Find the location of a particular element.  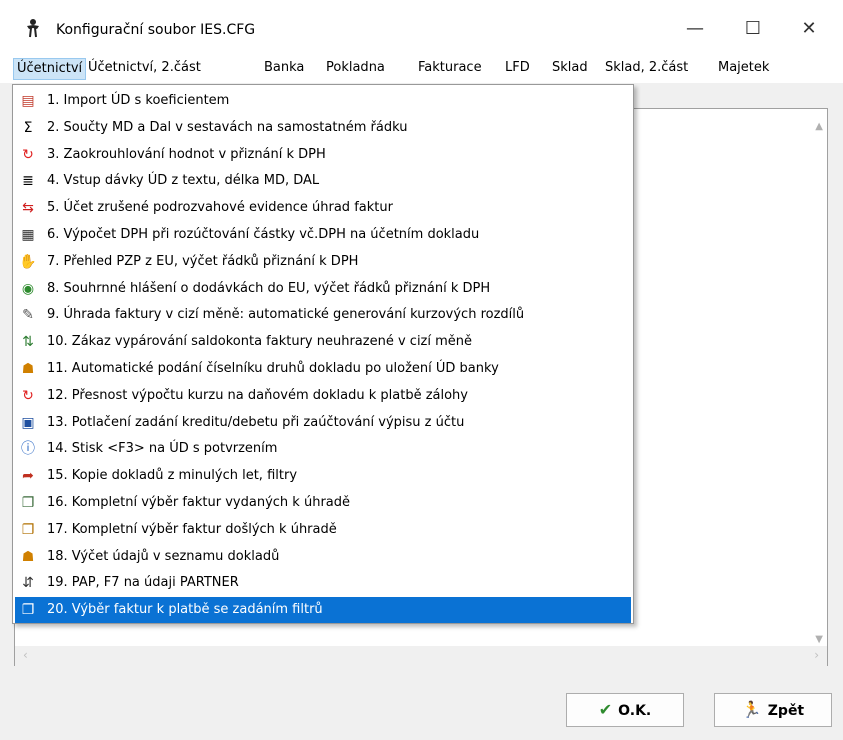

pen-icon: ✎ is located at coordinates (28, 315).